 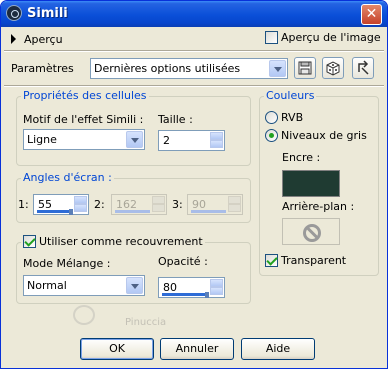 What do you see at coordinates (42, 68) in the screenshot?
I see `params-label: Paramètres` at bounding box center [42, 68].